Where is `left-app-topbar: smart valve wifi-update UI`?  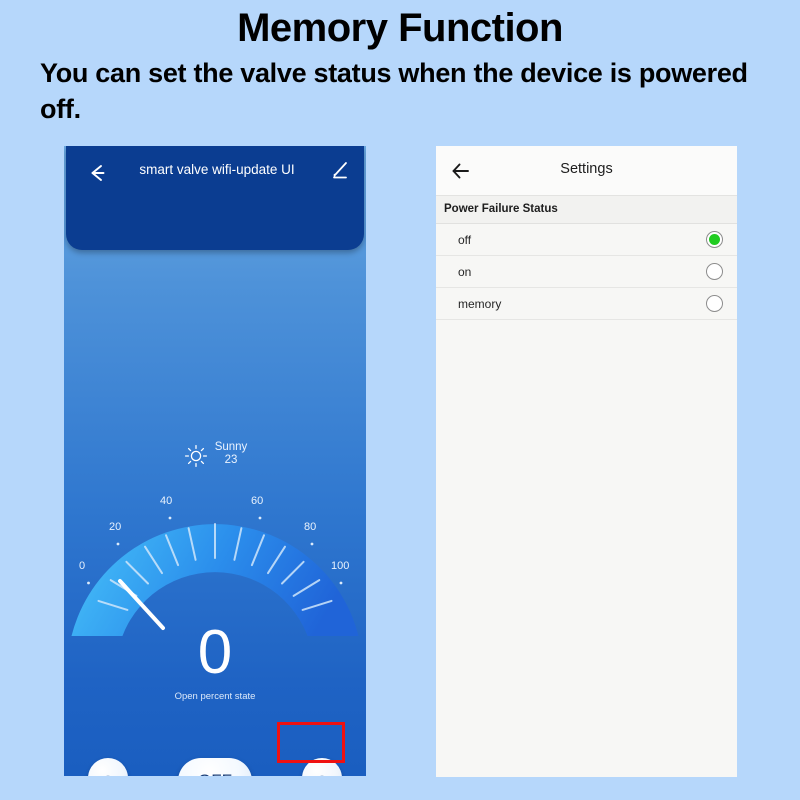 left-app-topbar: smart valve wifi-update UI is located at coordinates (215, 198).